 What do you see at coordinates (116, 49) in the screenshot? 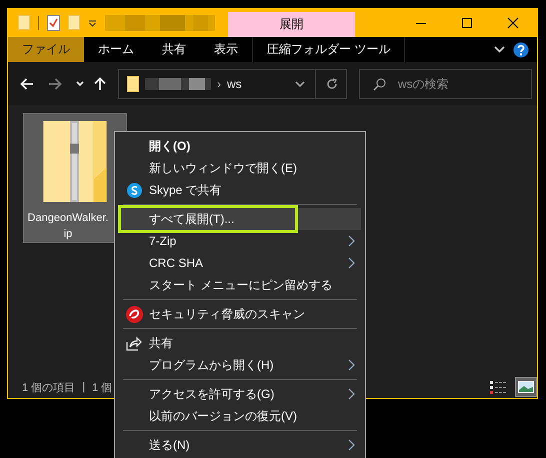
I see `ribbon-tab: ホーム` at bounding box center [116, 49].